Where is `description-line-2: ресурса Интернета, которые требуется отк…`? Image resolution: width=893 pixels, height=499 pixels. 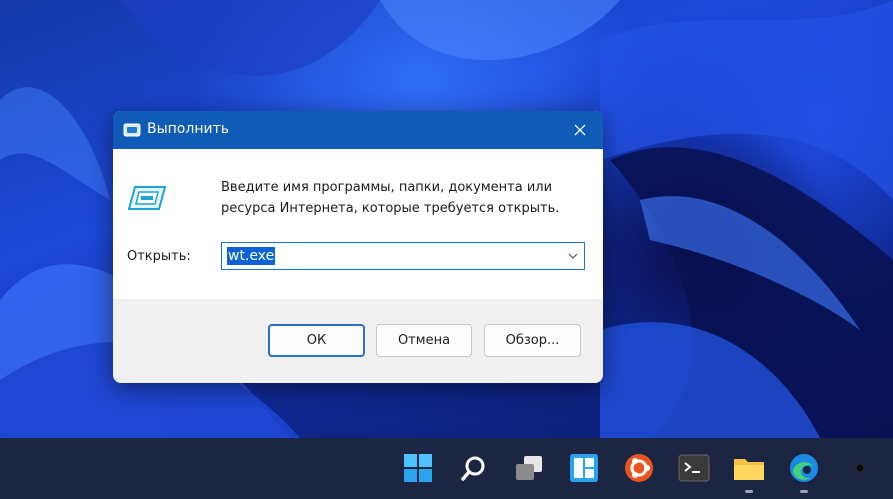
description-line-2: ресурса Интернета, которые требуется отк… is located at coordinates (390, 208).